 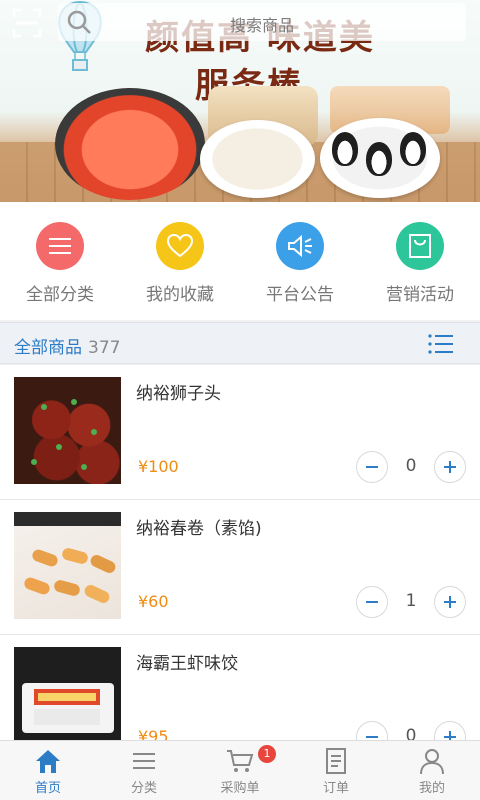 I want to click on cart-count-badge: 1, so click(x=267, y=754).